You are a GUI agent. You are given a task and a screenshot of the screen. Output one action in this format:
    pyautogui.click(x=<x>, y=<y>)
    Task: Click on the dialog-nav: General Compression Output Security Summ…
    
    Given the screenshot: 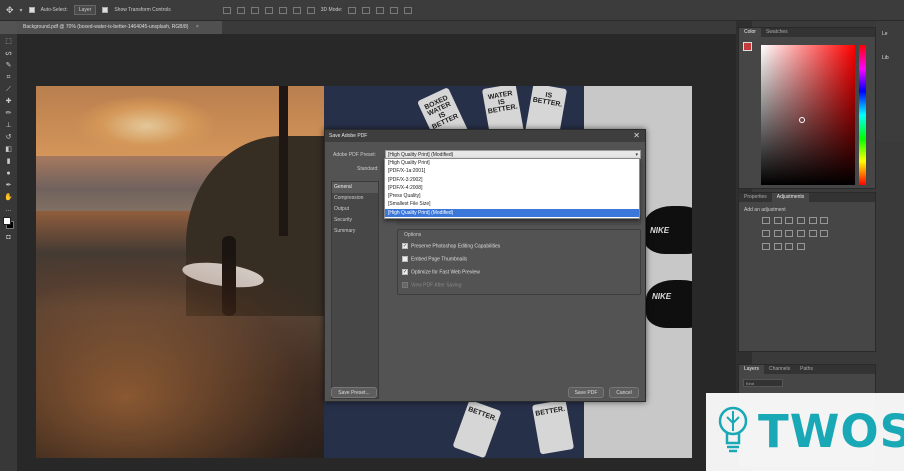 What is the action you would take?
    pyautogui.click(x=355, y=290)
    